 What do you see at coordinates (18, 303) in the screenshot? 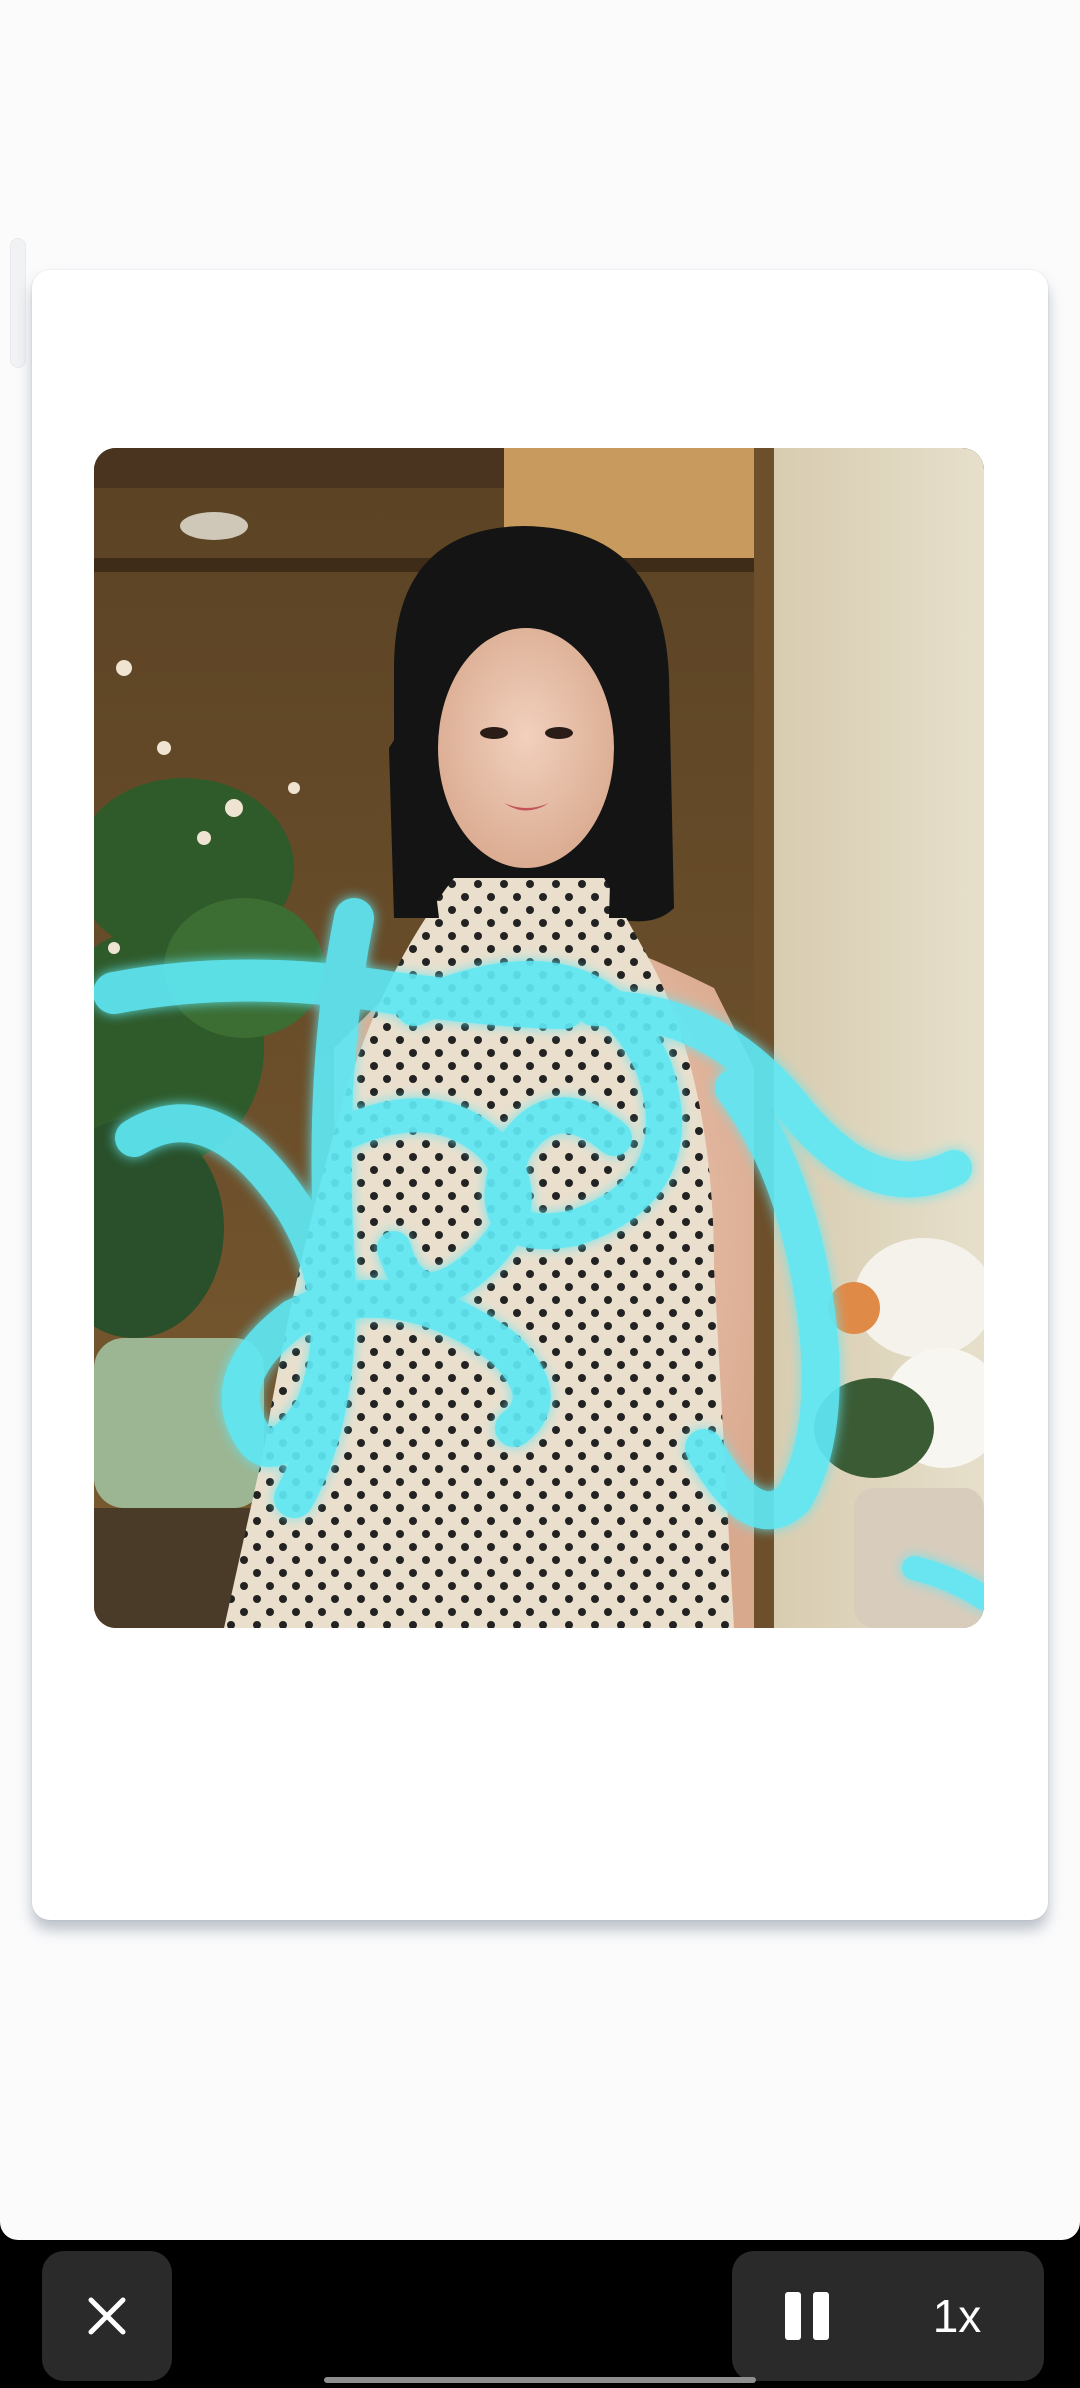
I see `side-handle` at bounding box center [18, 303].